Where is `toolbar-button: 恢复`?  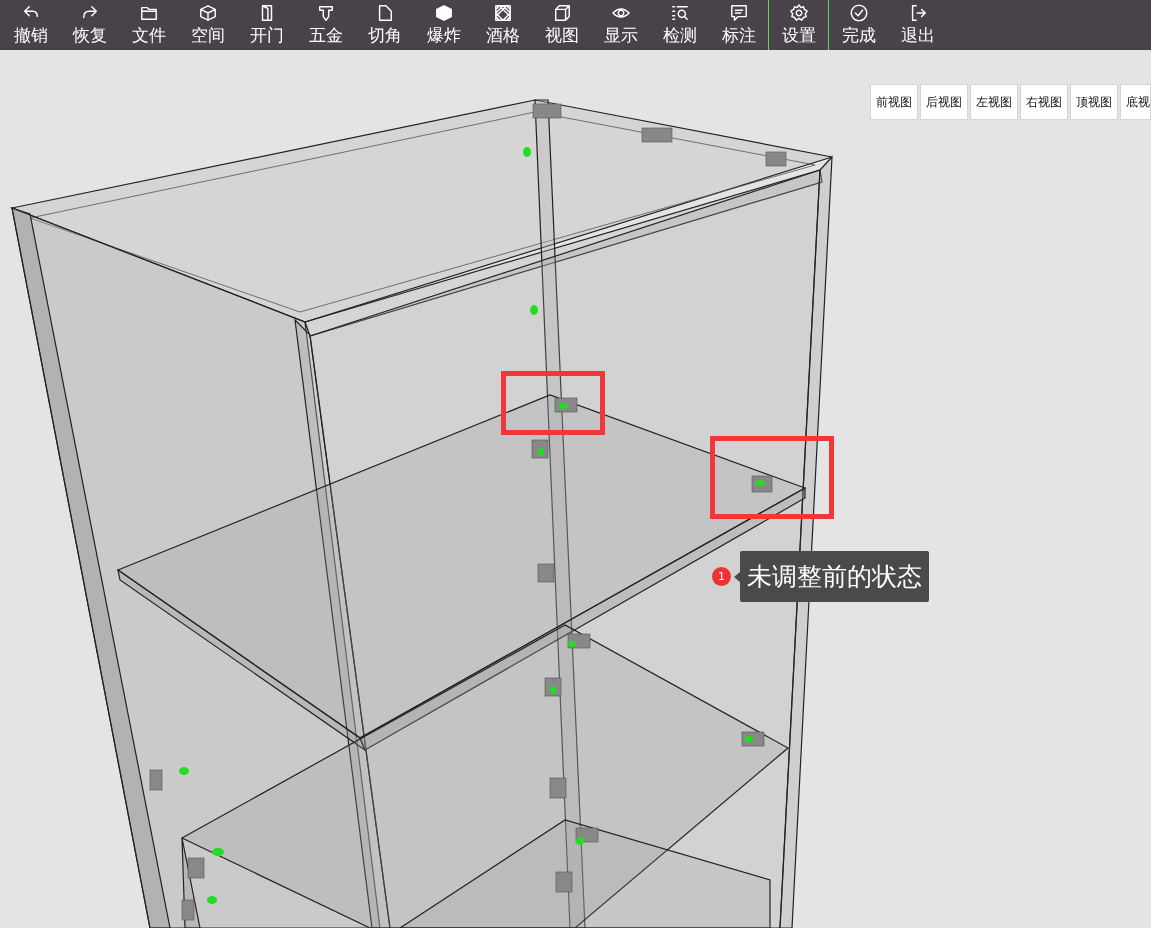
toolbar-button: 恢复 is located at coordinates (89, 25).